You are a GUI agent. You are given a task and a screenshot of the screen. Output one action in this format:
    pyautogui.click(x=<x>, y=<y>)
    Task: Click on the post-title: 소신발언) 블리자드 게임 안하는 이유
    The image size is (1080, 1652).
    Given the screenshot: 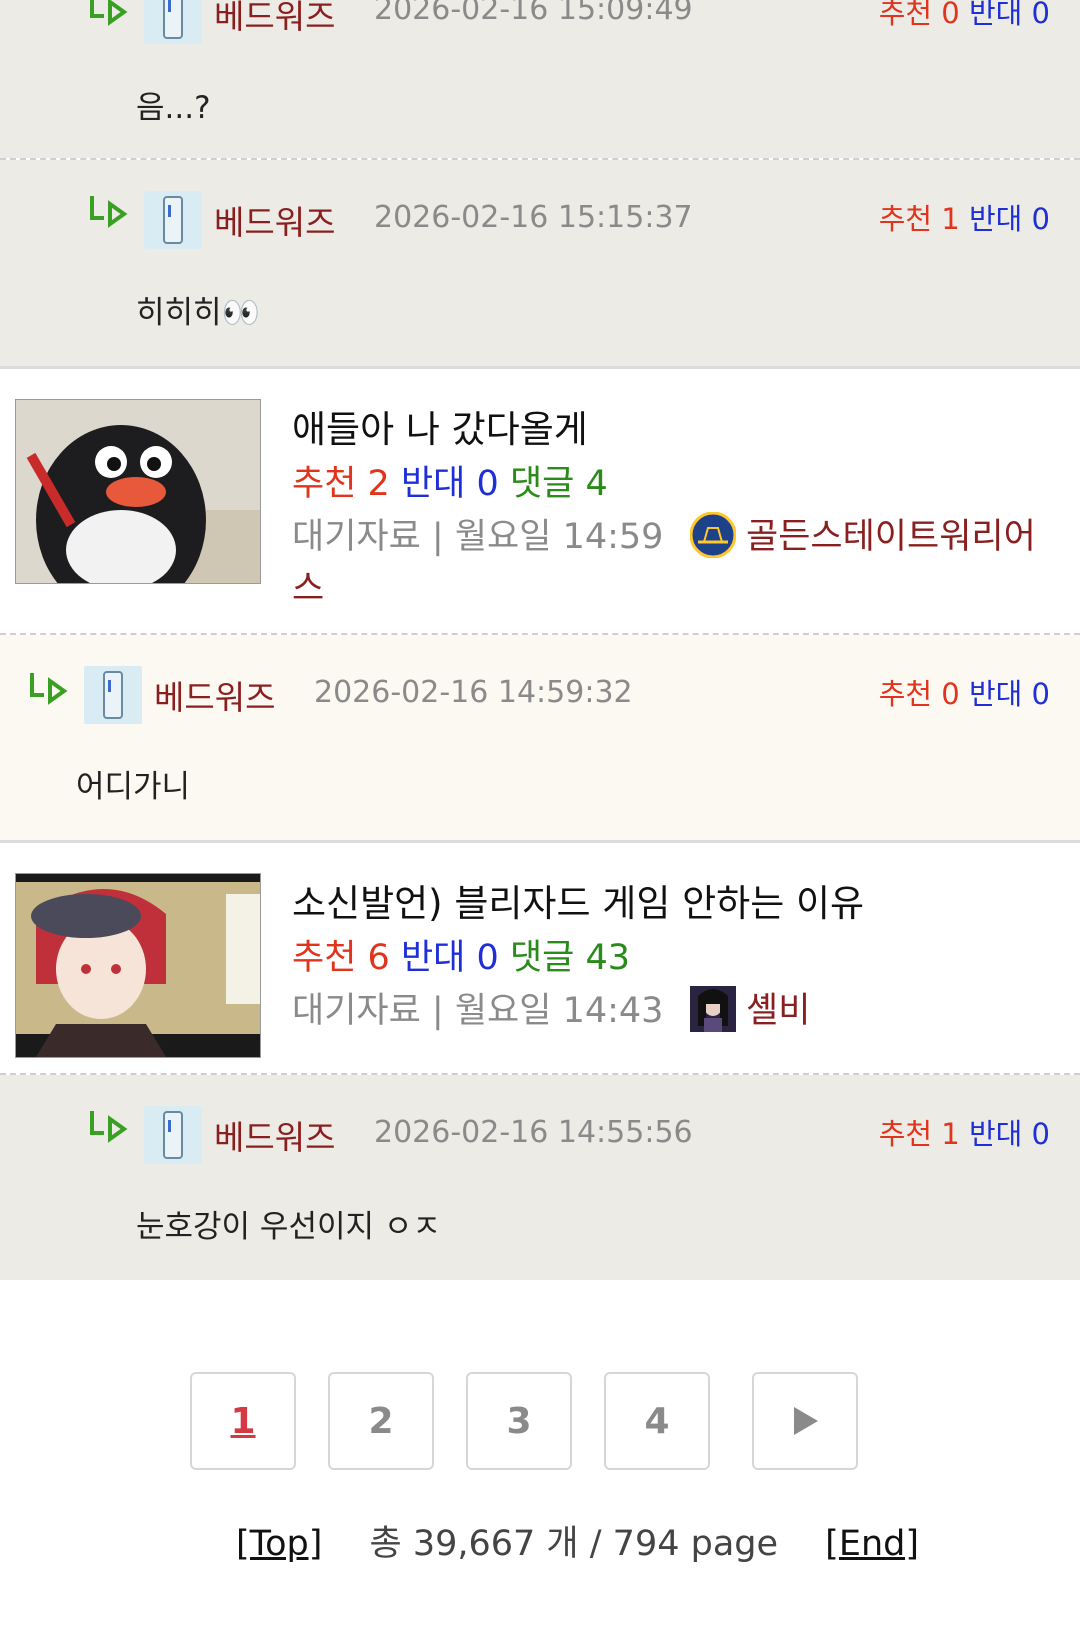 What is the action you would take?
    pyautogui.click(x=578, y=900)
    